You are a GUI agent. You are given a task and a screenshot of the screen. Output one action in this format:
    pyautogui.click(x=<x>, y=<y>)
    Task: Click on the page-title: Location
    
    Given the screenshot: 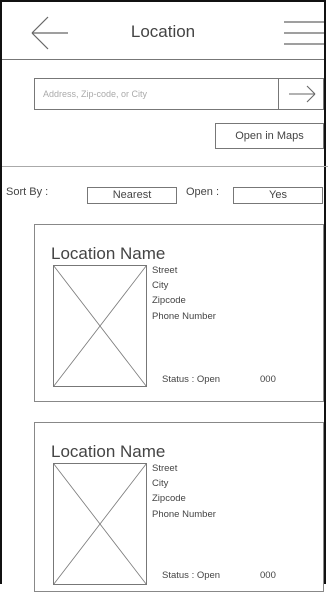 What is the action you would take?
    pyautogui.click(x=163, y=31)
    